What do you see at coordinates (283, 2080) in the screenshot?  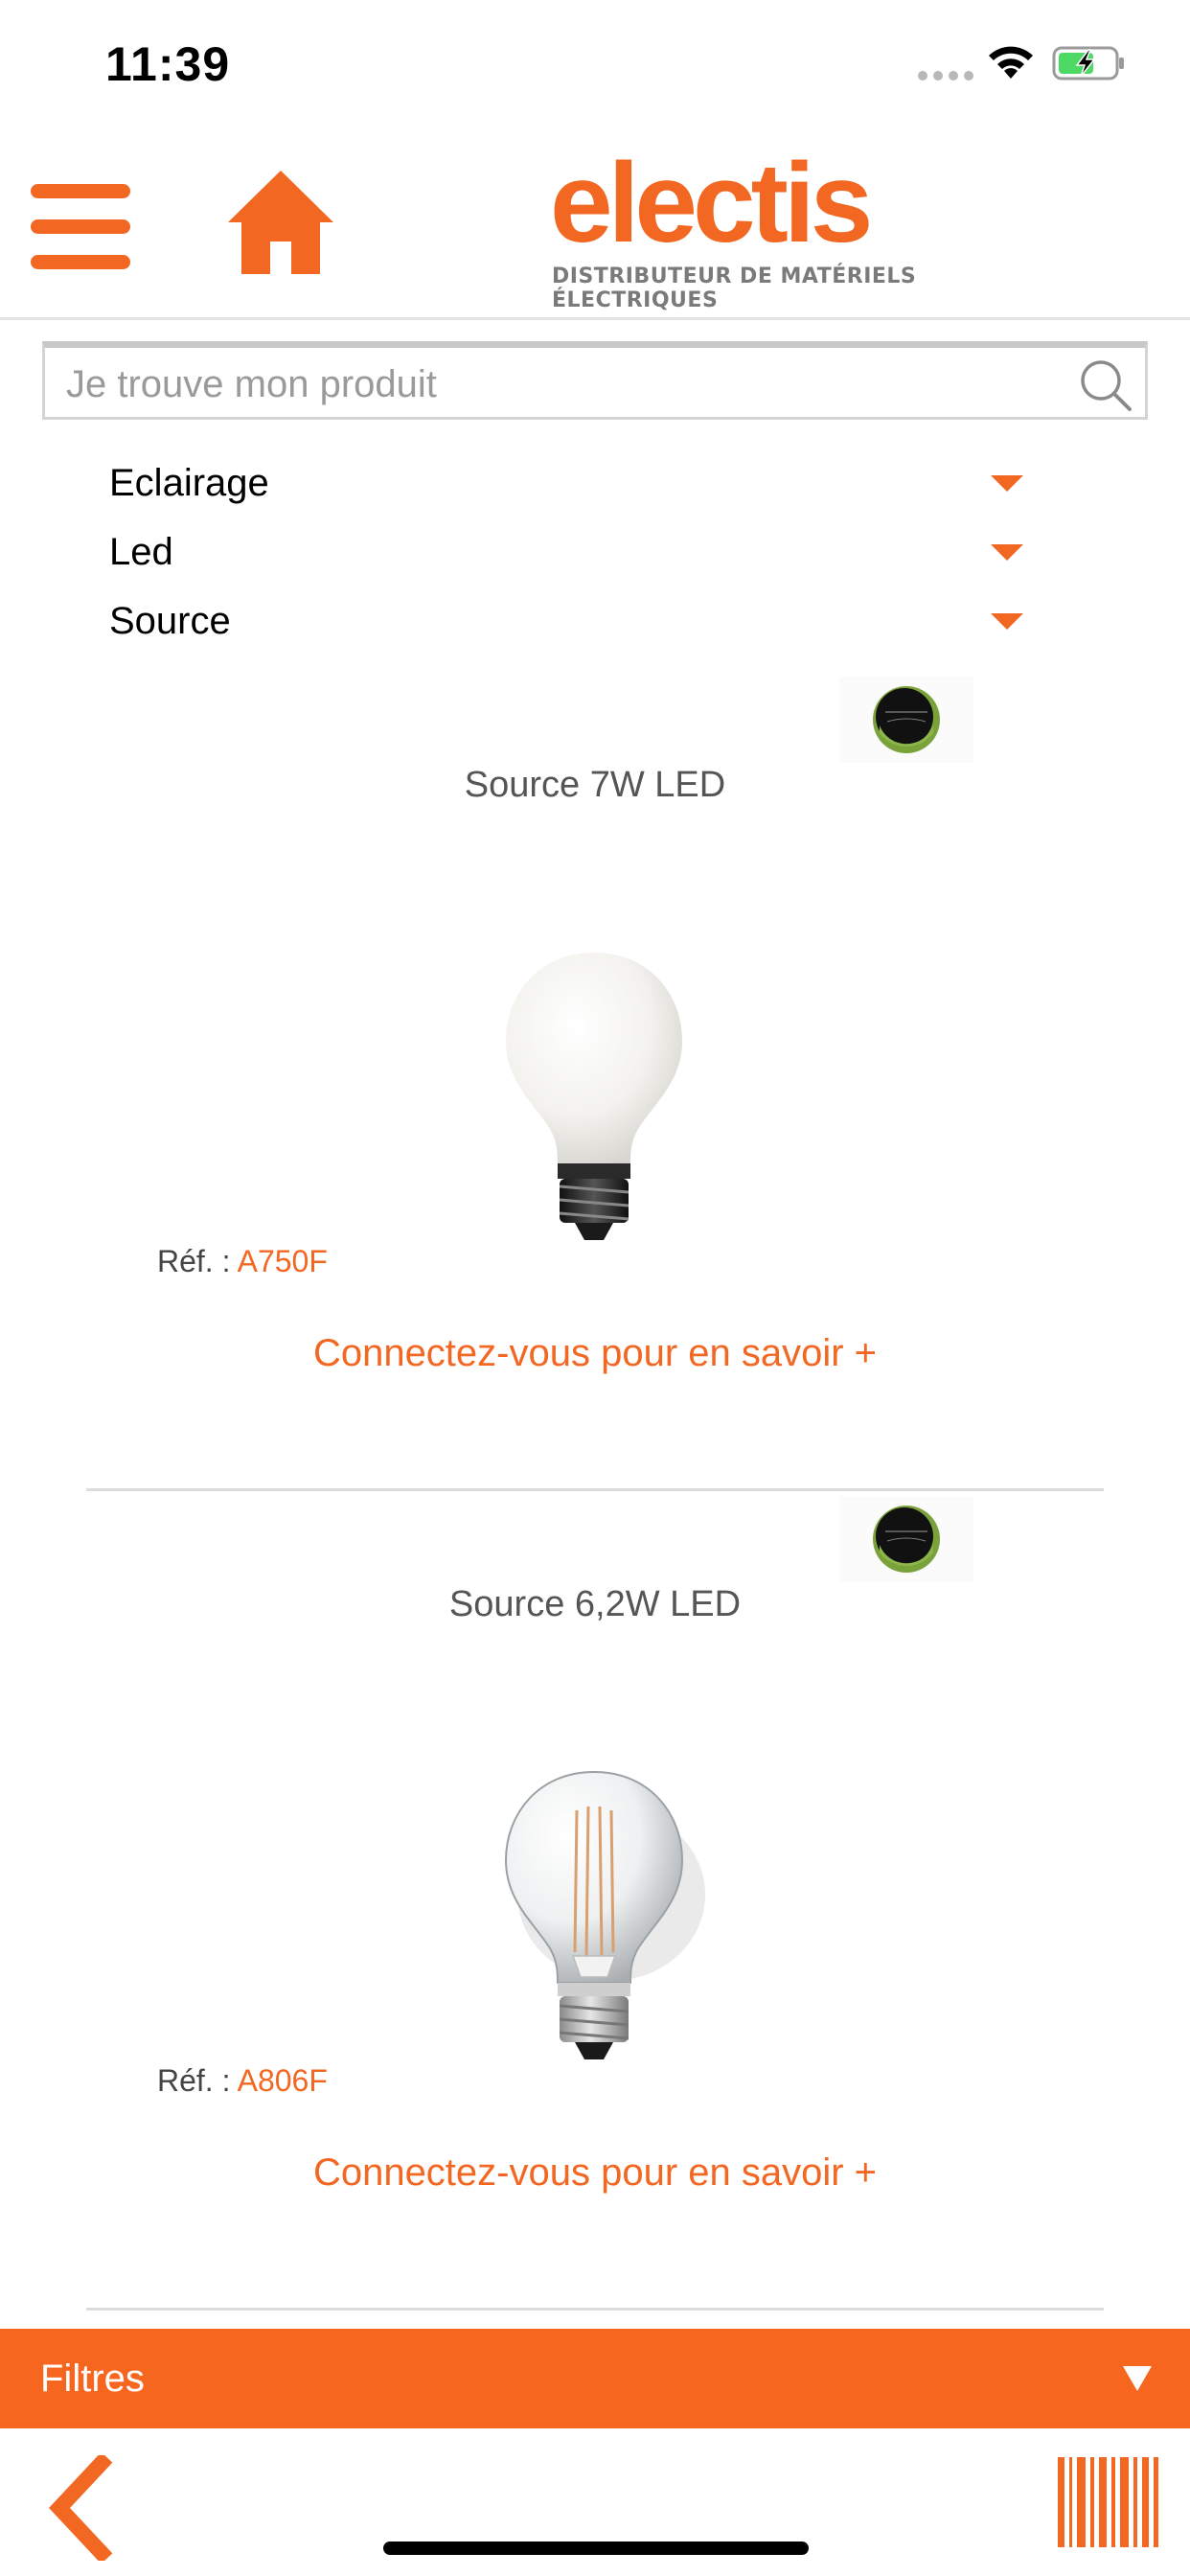 I see `ref-value: A806F` at bounding box center [283, 2080].